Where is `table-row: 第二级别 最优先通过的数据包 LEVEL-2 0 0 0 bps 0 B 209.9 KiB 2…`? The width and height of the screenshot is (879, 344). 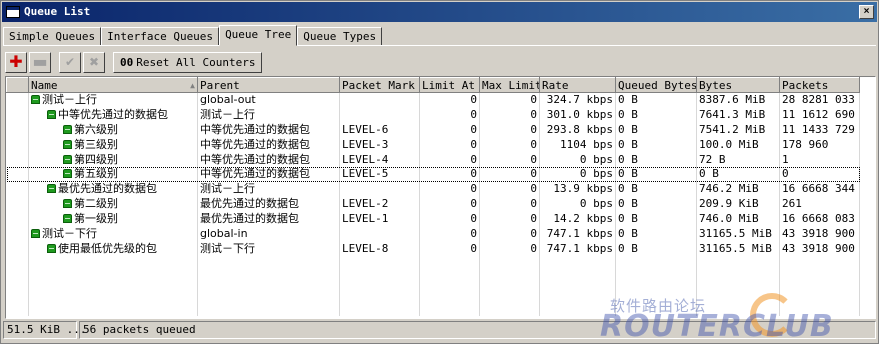 table-row: 第二级别 最优先通过的数据包 LEVEL-2 0 0 0 bps 0 B 209.9 KiB 2… is located at coordinates (433, 204).